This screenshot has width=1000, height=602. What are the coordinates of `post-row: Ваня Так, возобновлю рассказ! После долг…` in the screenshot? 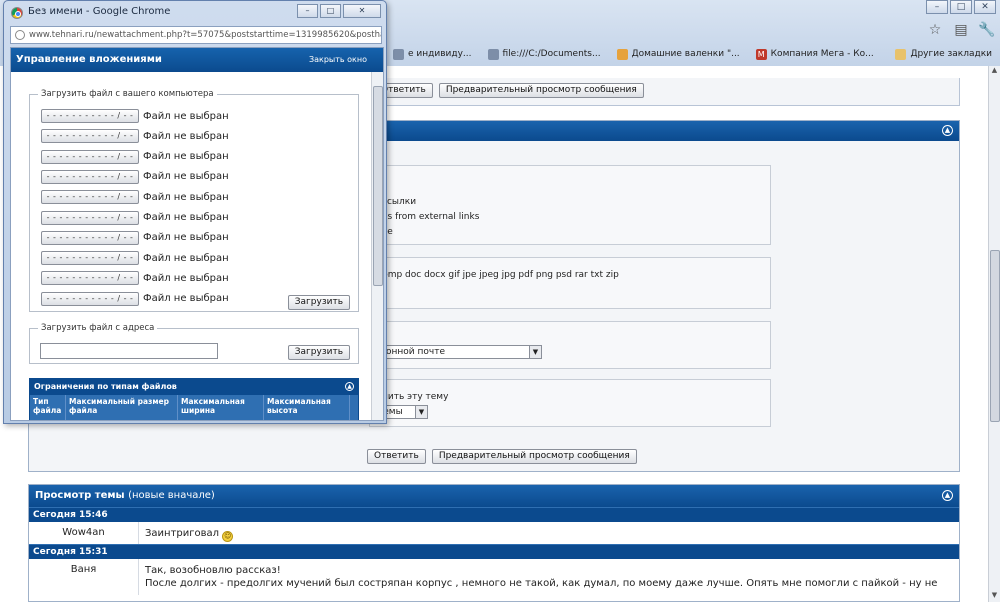 It's located at (494, 577).